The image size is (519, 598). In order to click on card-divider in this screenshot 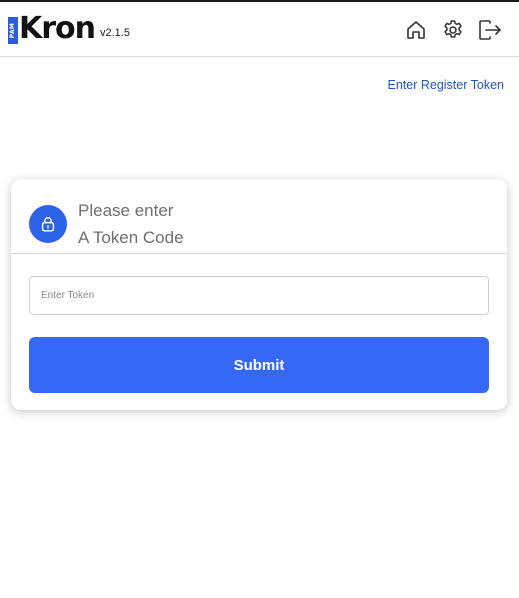, I will do `click(259, 253)`.